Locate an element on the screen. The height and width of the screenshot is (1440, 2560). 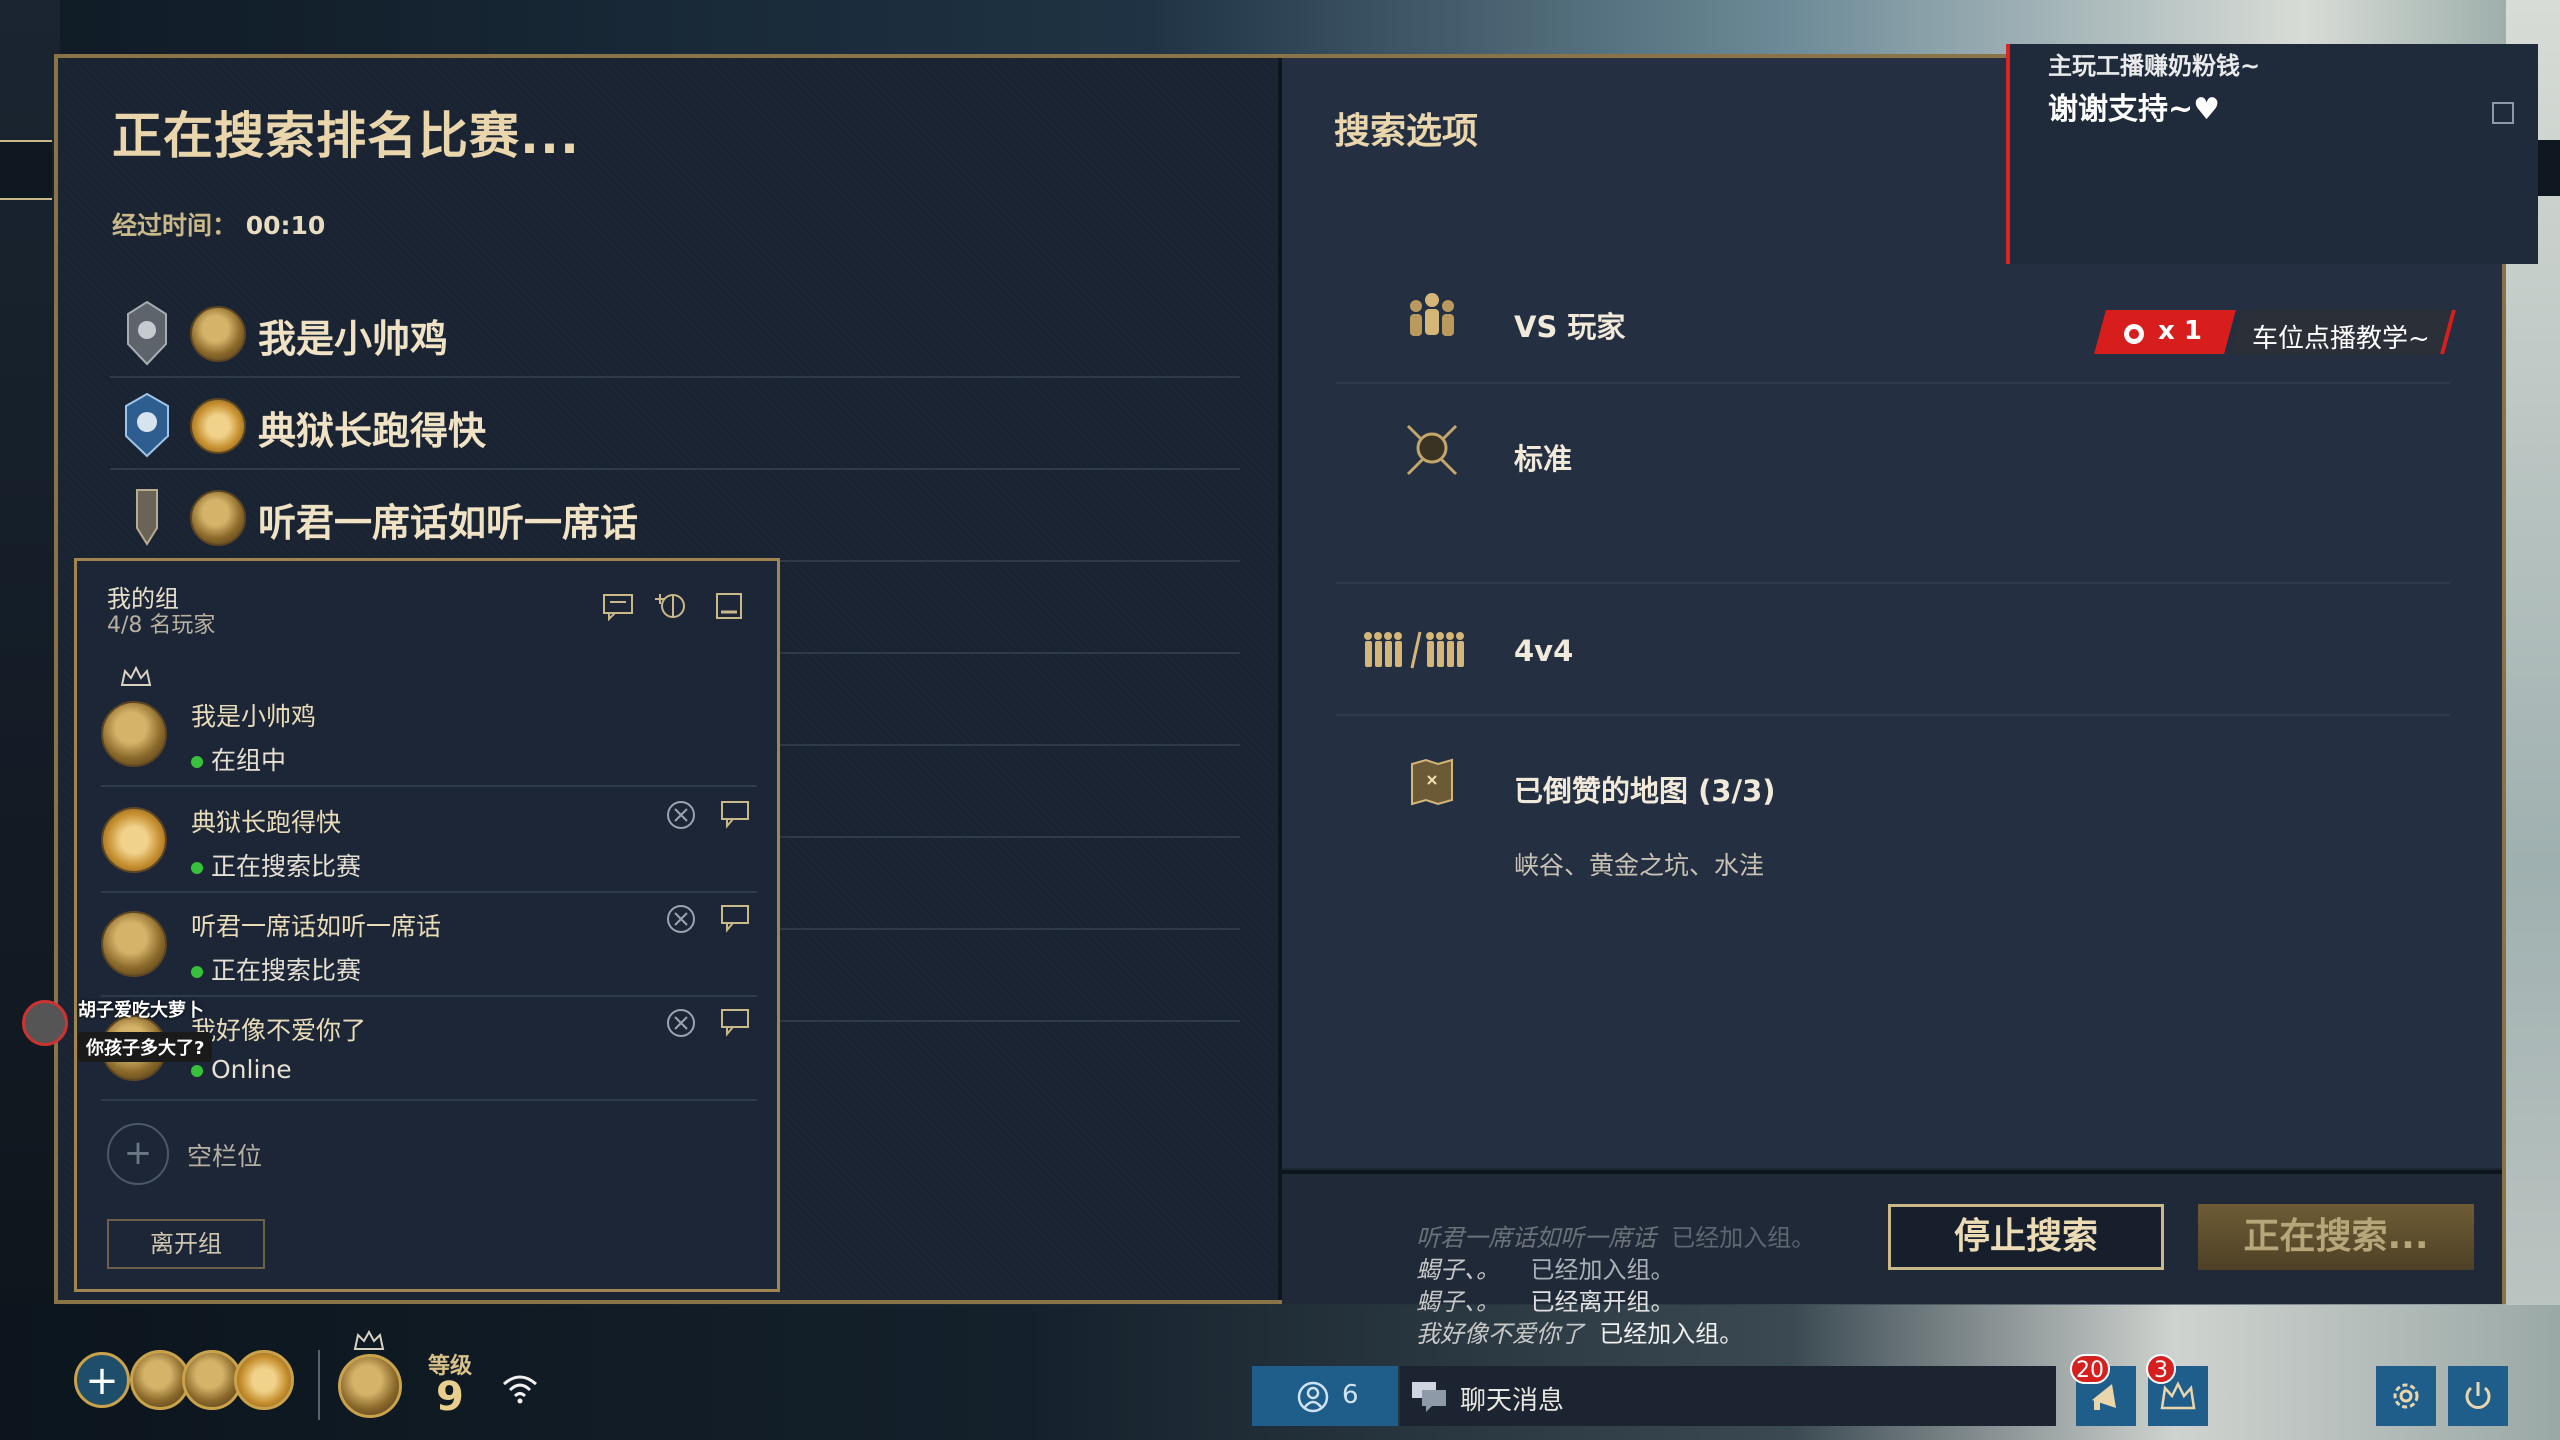
team-size-icon is located at coordinates (1414, 650).